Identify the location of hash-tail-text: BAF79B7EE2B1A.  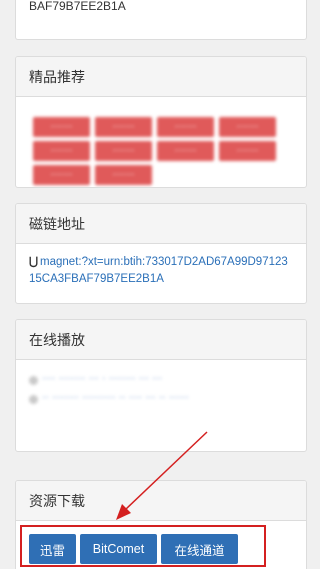
(77, 6).